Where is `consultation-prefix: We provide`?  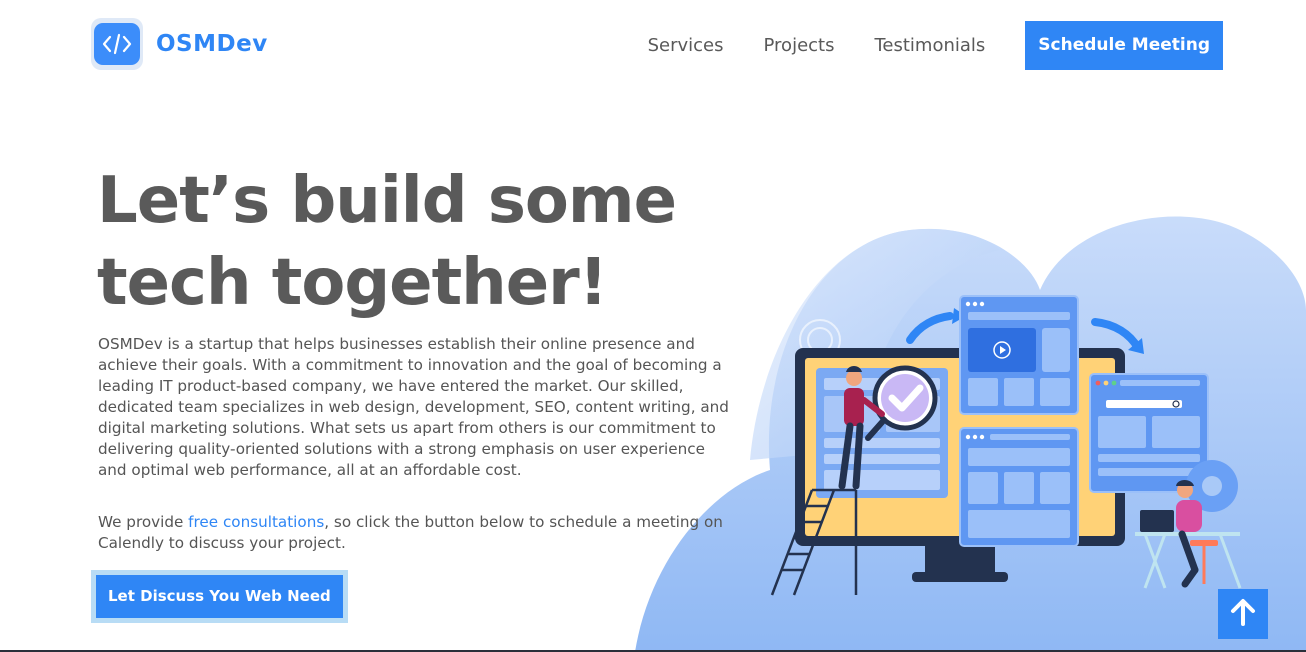
consultation-prefix: We provide is located at coordinates (143, 522).